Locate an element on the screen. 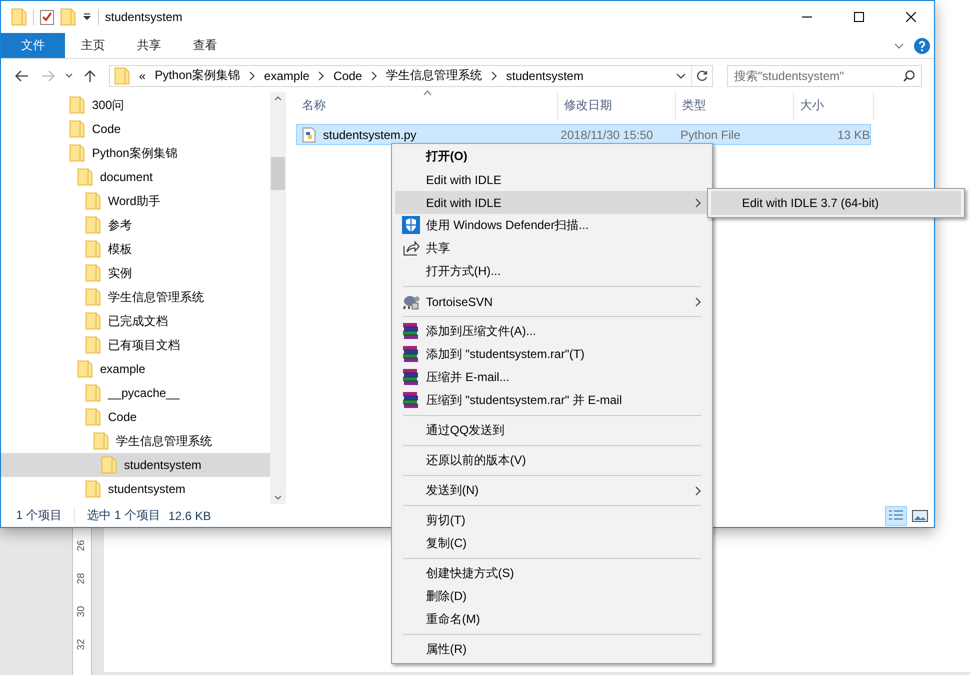  menu-item: 删除(D) is located at coordinates (552, 596).